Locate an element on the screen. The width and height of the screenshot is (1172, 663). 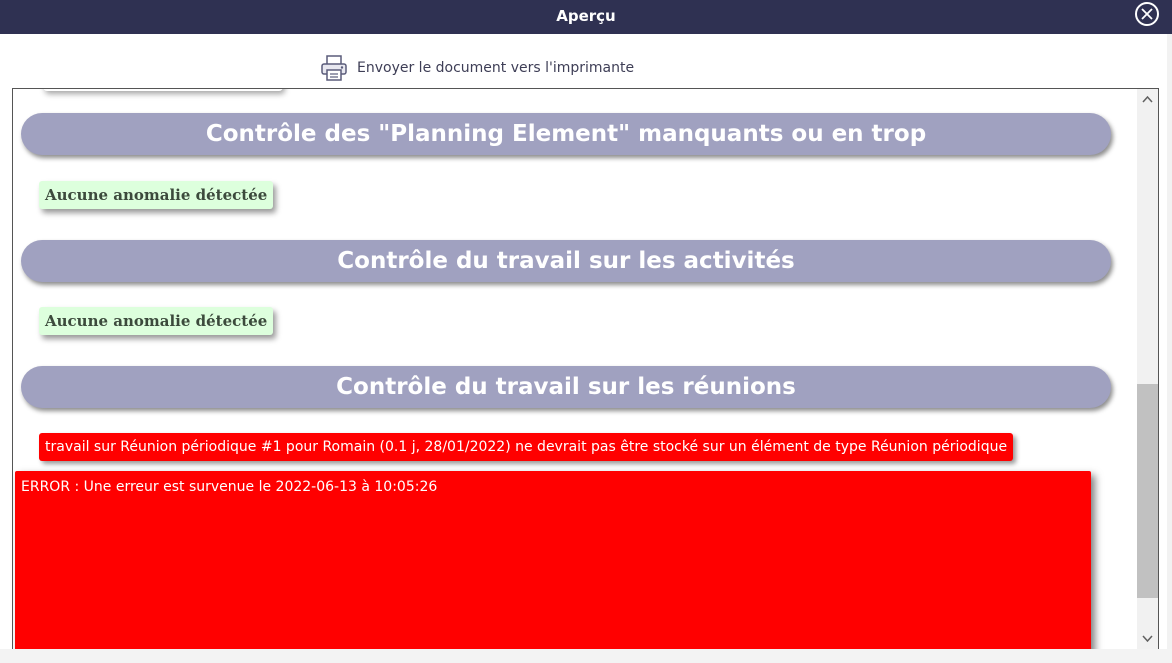
print-label: Envoyer le document vers l'imprimante is located at coordinates (496, 68).